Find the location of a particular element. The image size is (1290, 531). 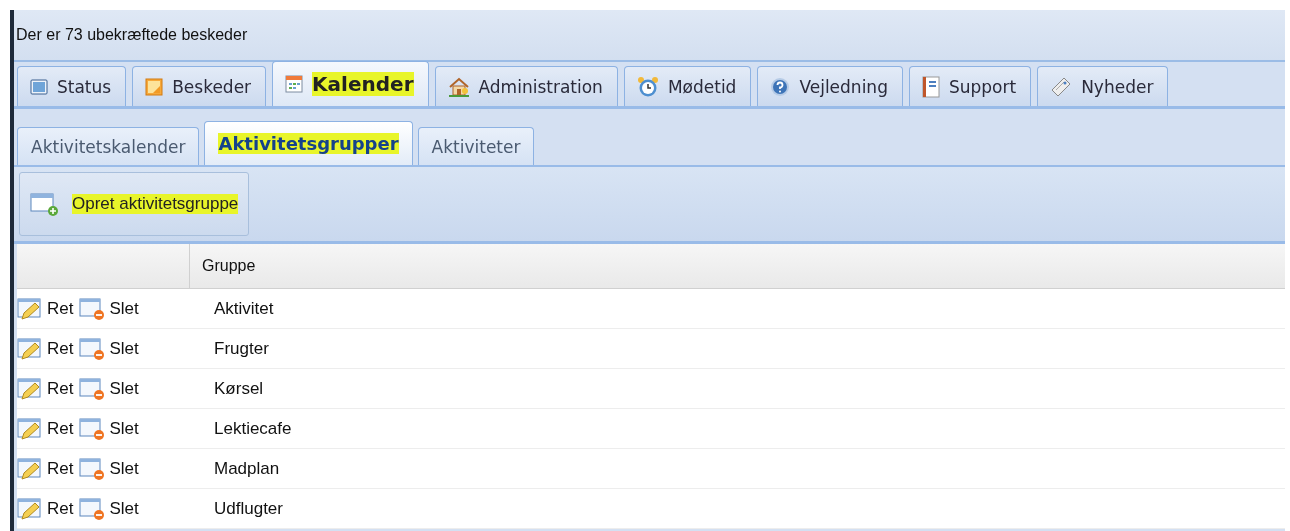

tab: Administration is located at coordinates (526, 86).